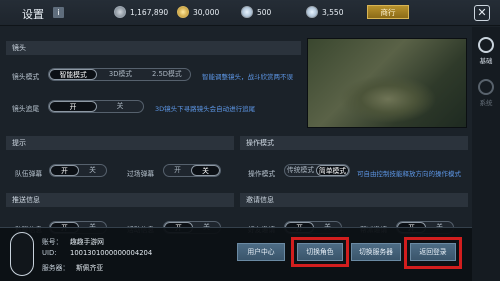 This screenshot has height=281, width=500. I want to click on queue-barrage-on: 开, so click(64, 170).